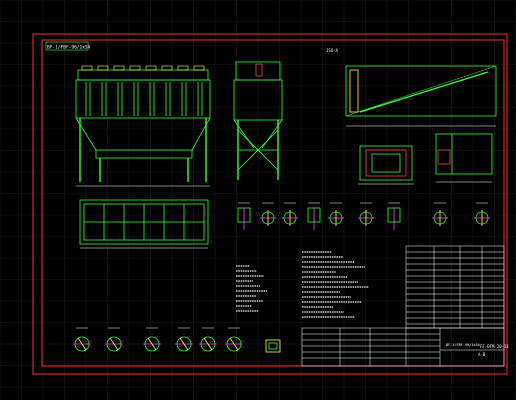 Image resolution: width=516 pixels, height=400 pixels. What do you see at coordinates (464, 158) in the screenshot?
I see `section-view-b` at bounding box center [464, 158].